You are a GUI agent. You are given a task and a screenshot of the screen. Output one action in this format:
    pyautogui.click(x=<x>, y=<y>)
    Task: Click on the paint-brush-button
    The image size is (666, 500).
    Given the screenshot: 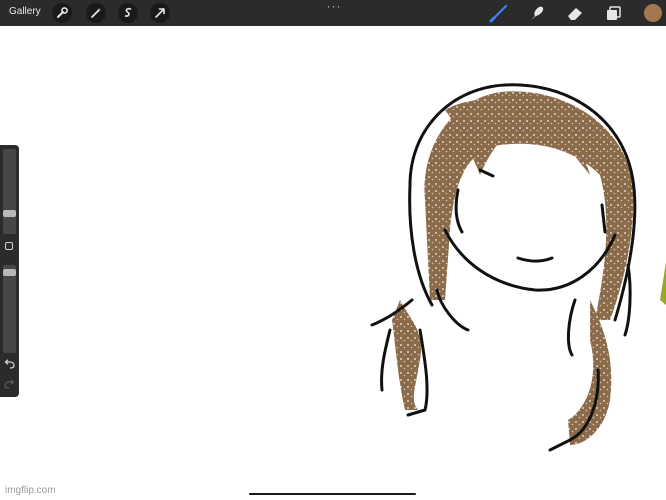 What is the action you would take?
    pyautogui.click(x=499, y=13)
    